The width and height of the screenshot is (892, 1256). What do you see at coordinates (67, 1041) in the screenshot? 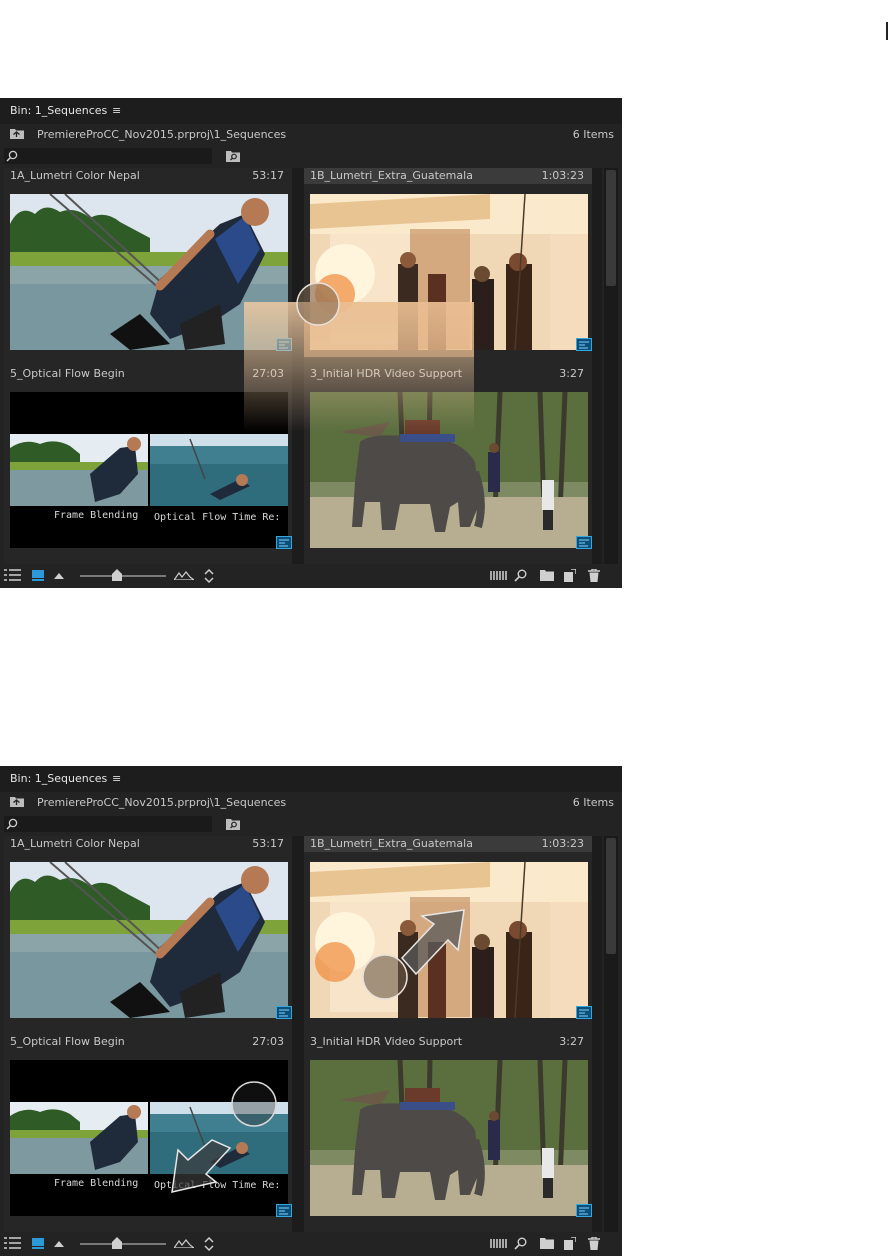
I see `clip-name: 5_Optical Flow Begin` at bounding box center [67, 1041].